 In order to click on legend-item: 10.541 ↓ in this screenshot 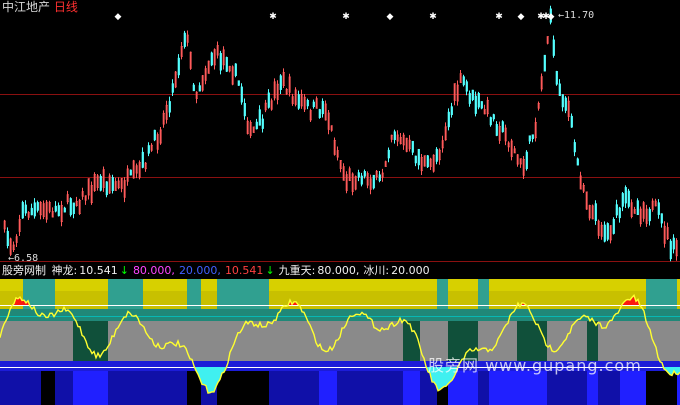, I will do `click(251, 270)`.